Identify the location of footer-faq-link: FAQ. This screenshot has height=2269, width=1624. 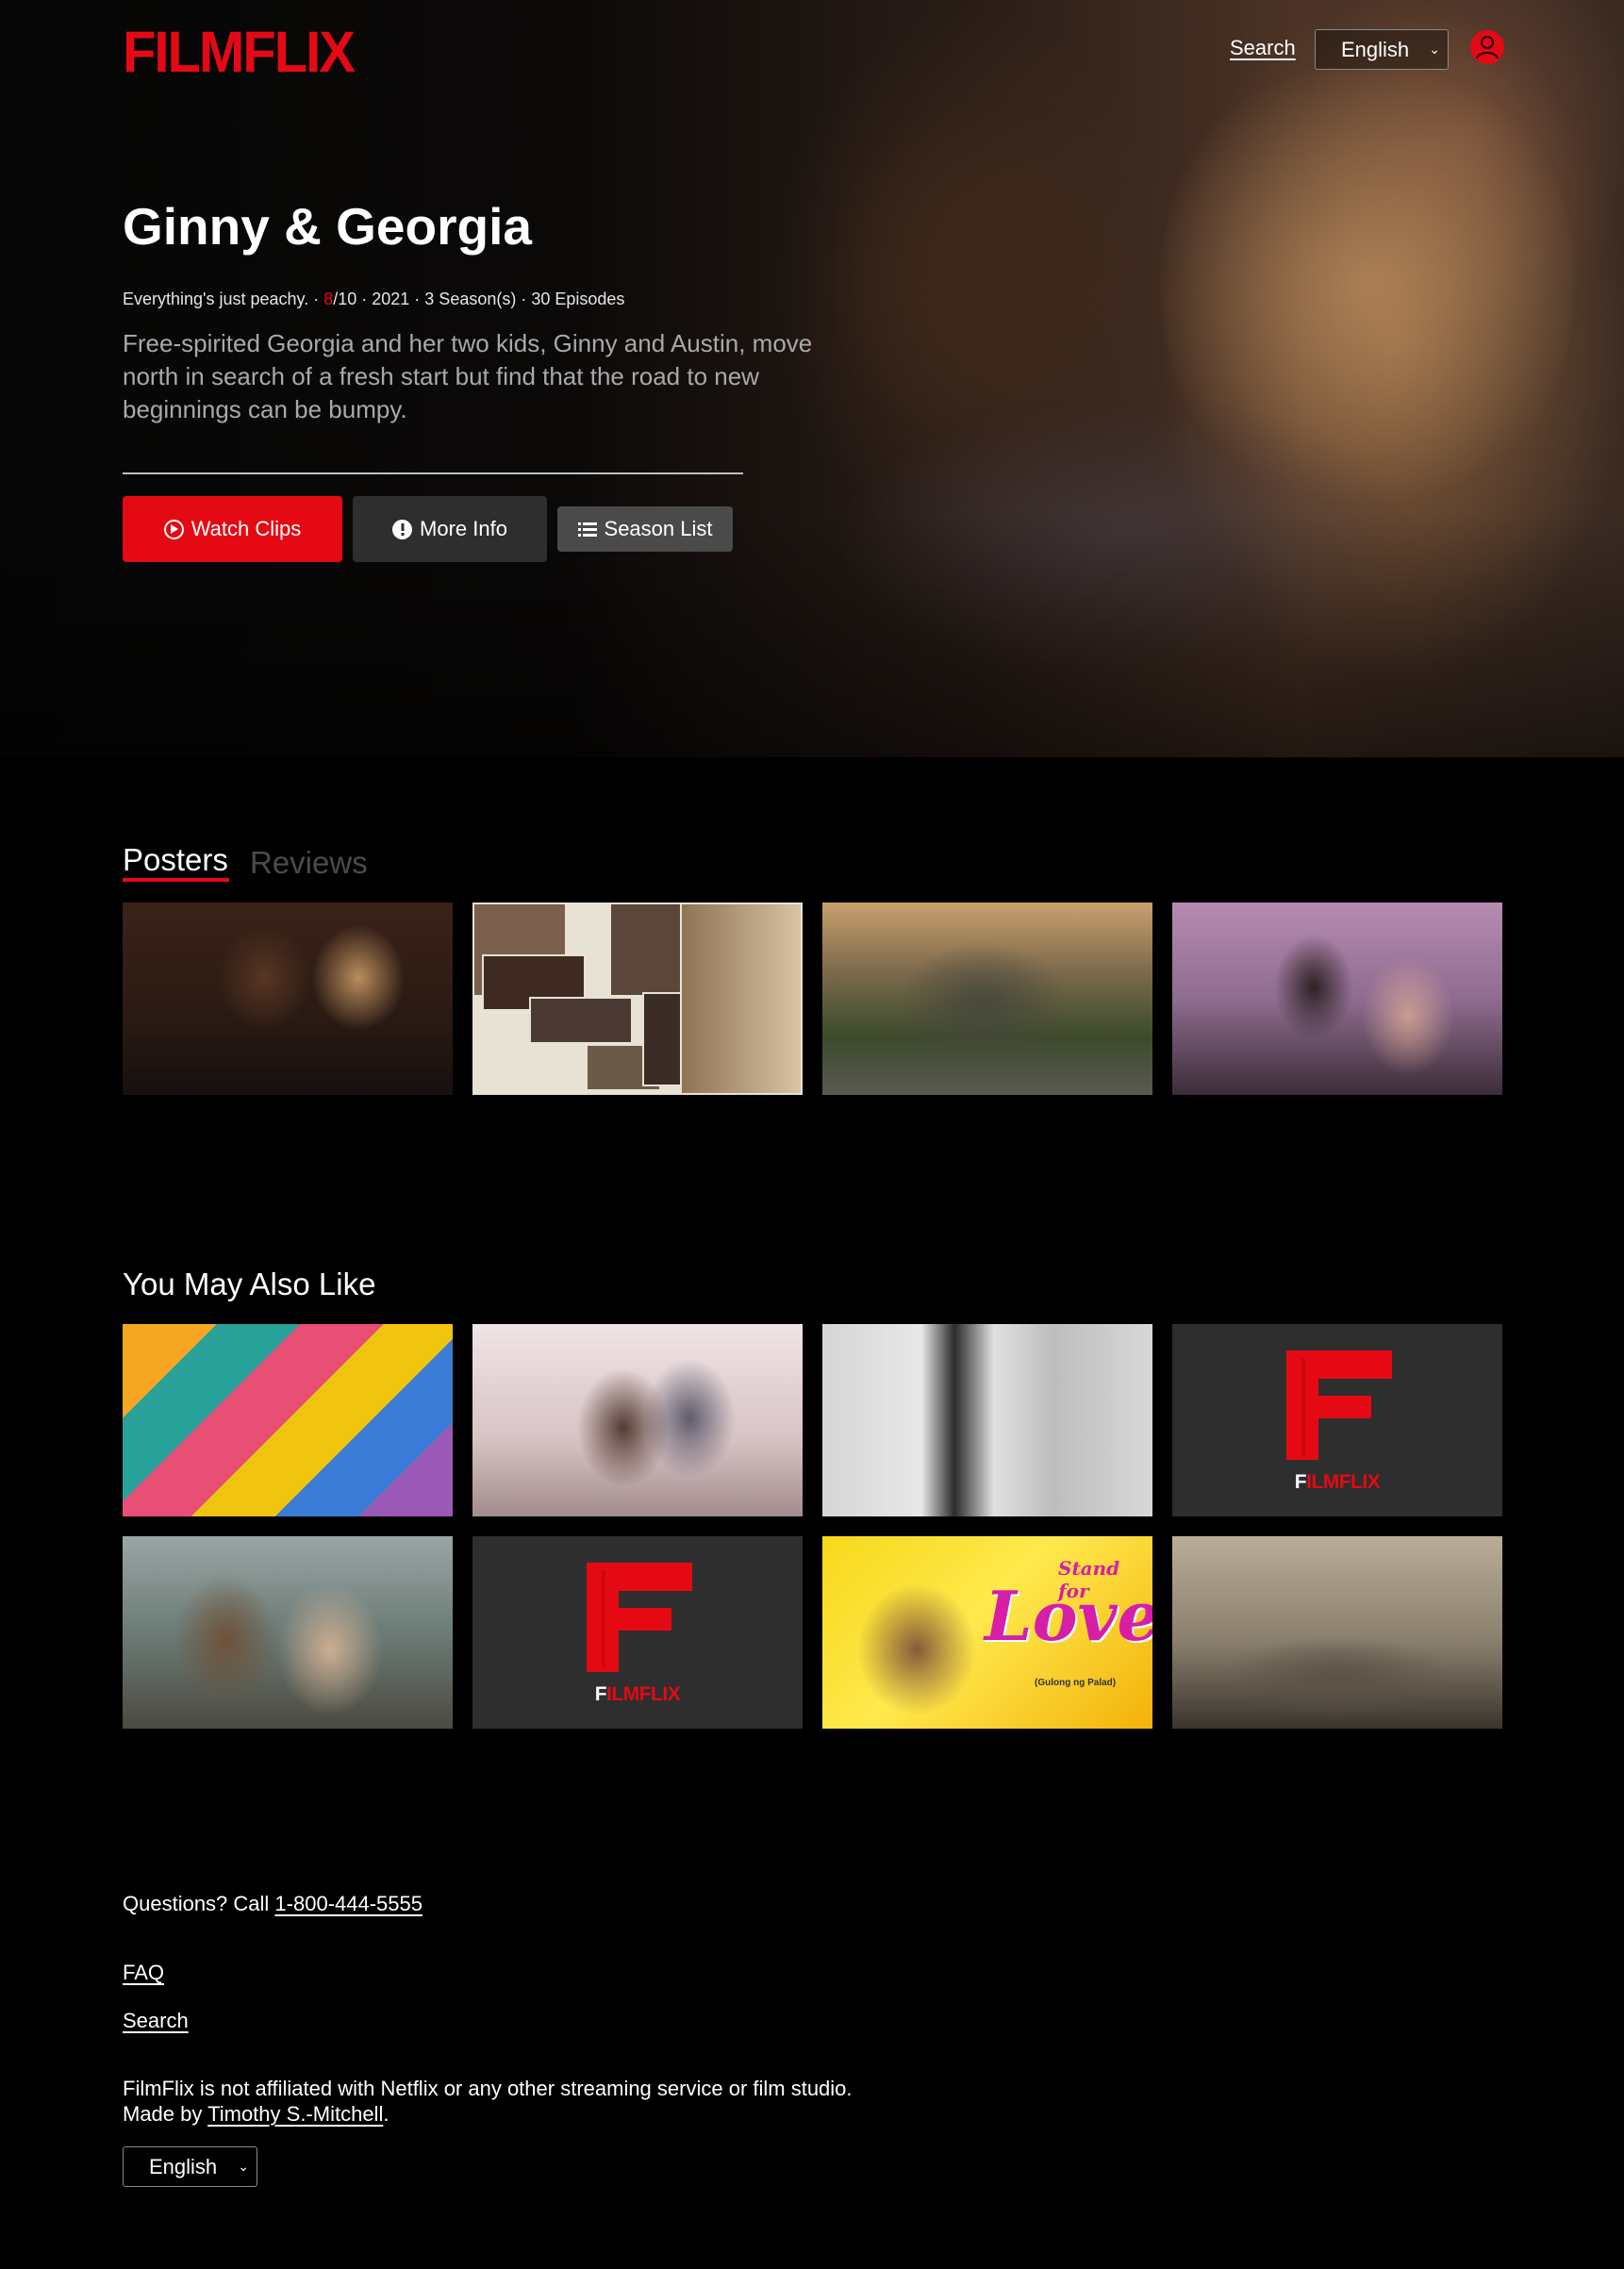
(143, 1973).